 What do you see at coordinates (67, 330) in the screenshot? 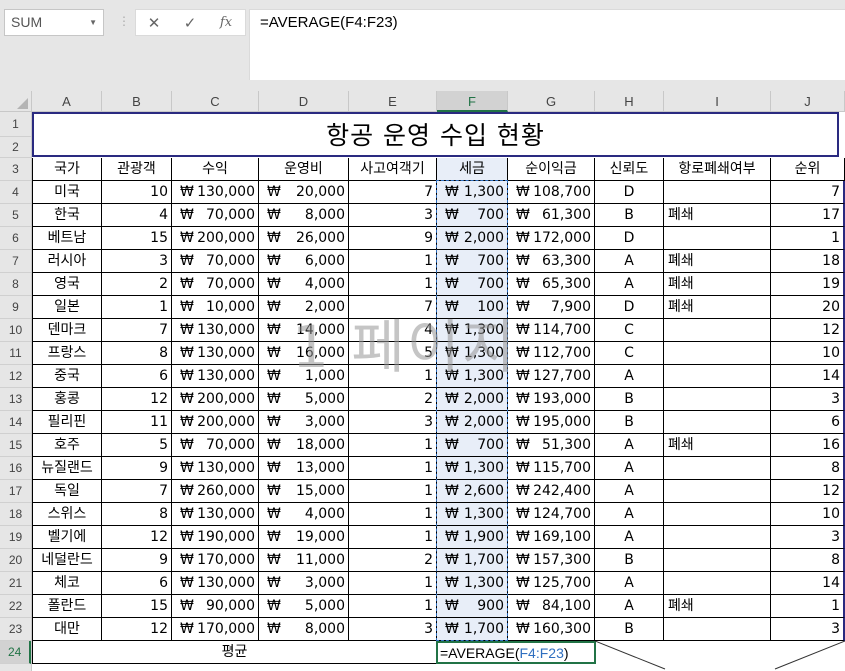
I see `table-cell: 덴마크` at bounding box center [67, 330].